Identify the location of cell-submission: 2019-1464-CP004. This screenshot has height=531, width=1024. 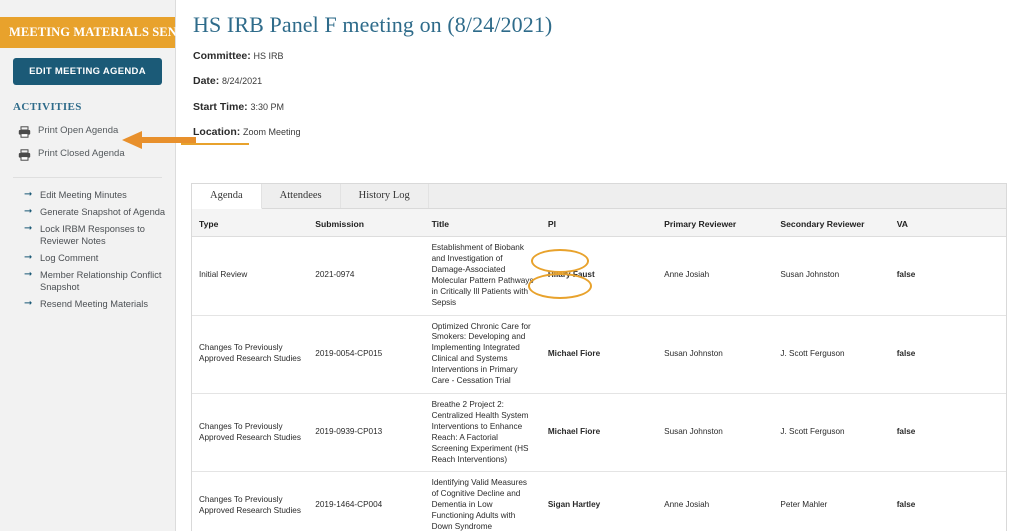
(366, 501).